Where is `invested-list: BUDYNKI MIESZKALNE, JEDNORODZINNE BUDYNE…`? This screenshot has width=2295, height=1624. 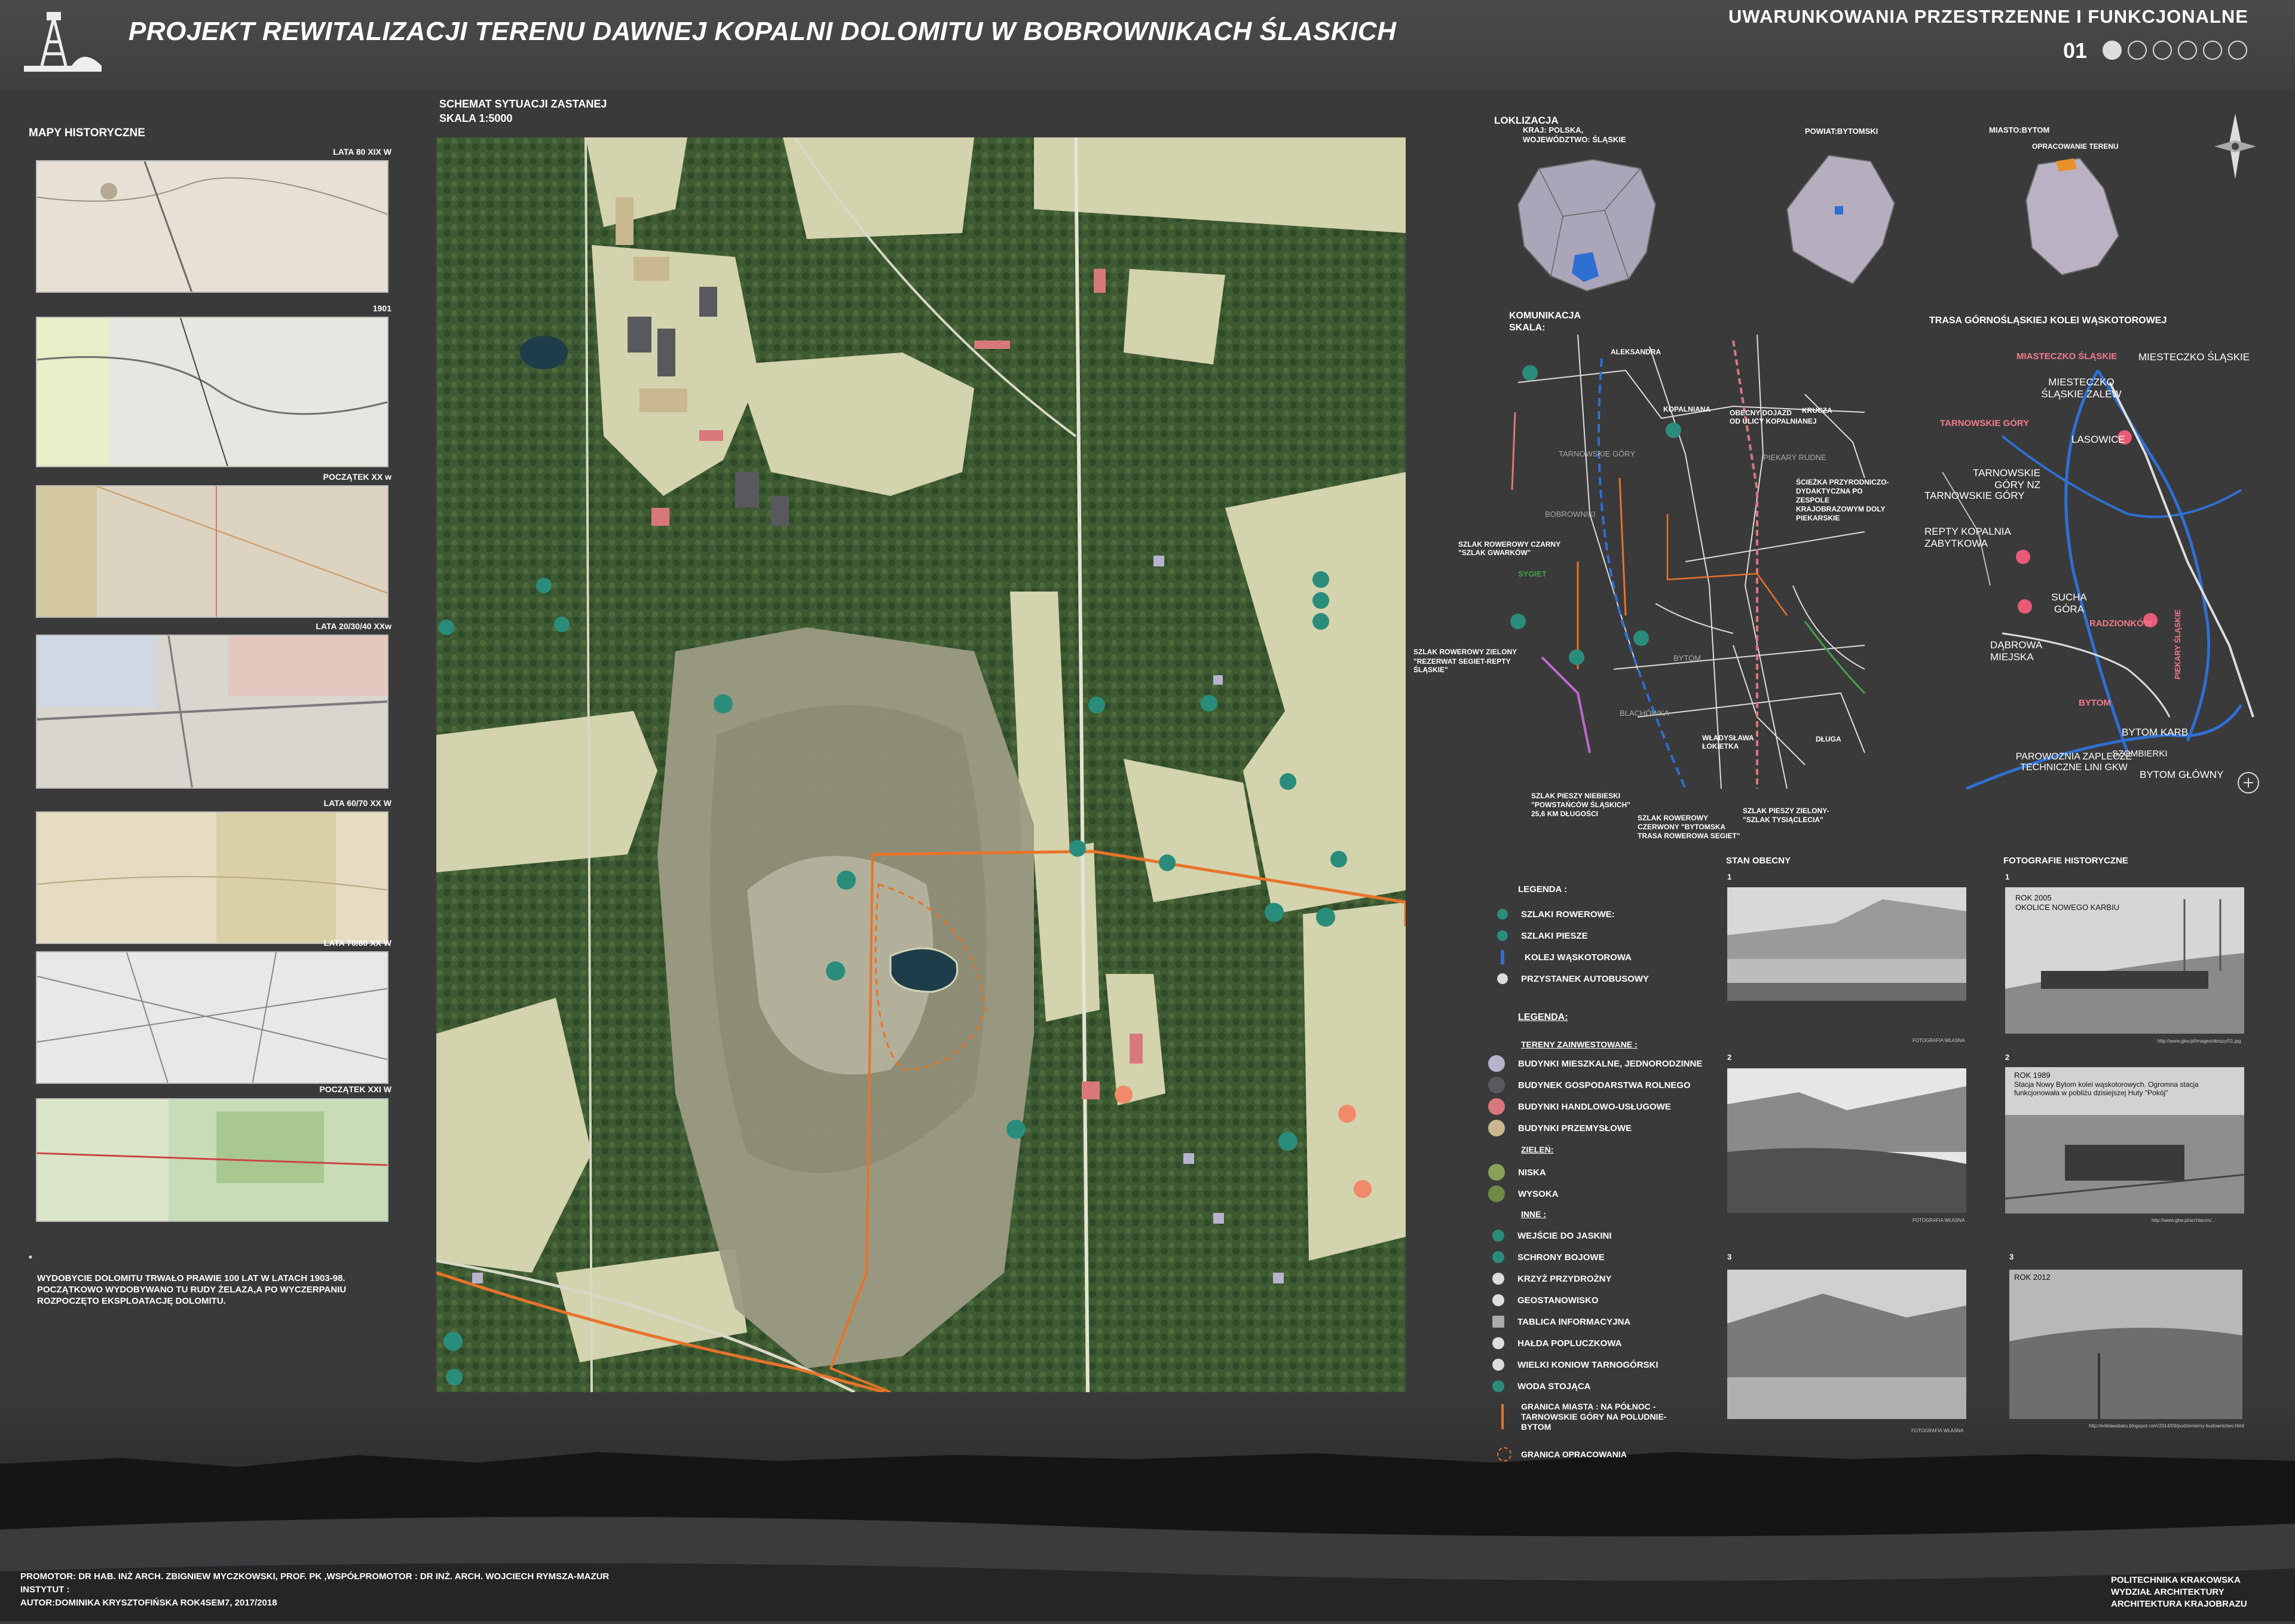
invested-list: BUDYNKI MIESZKALNE, JEDNORODZINNE BUDYNE… is located at coordinates (1595, 1096).